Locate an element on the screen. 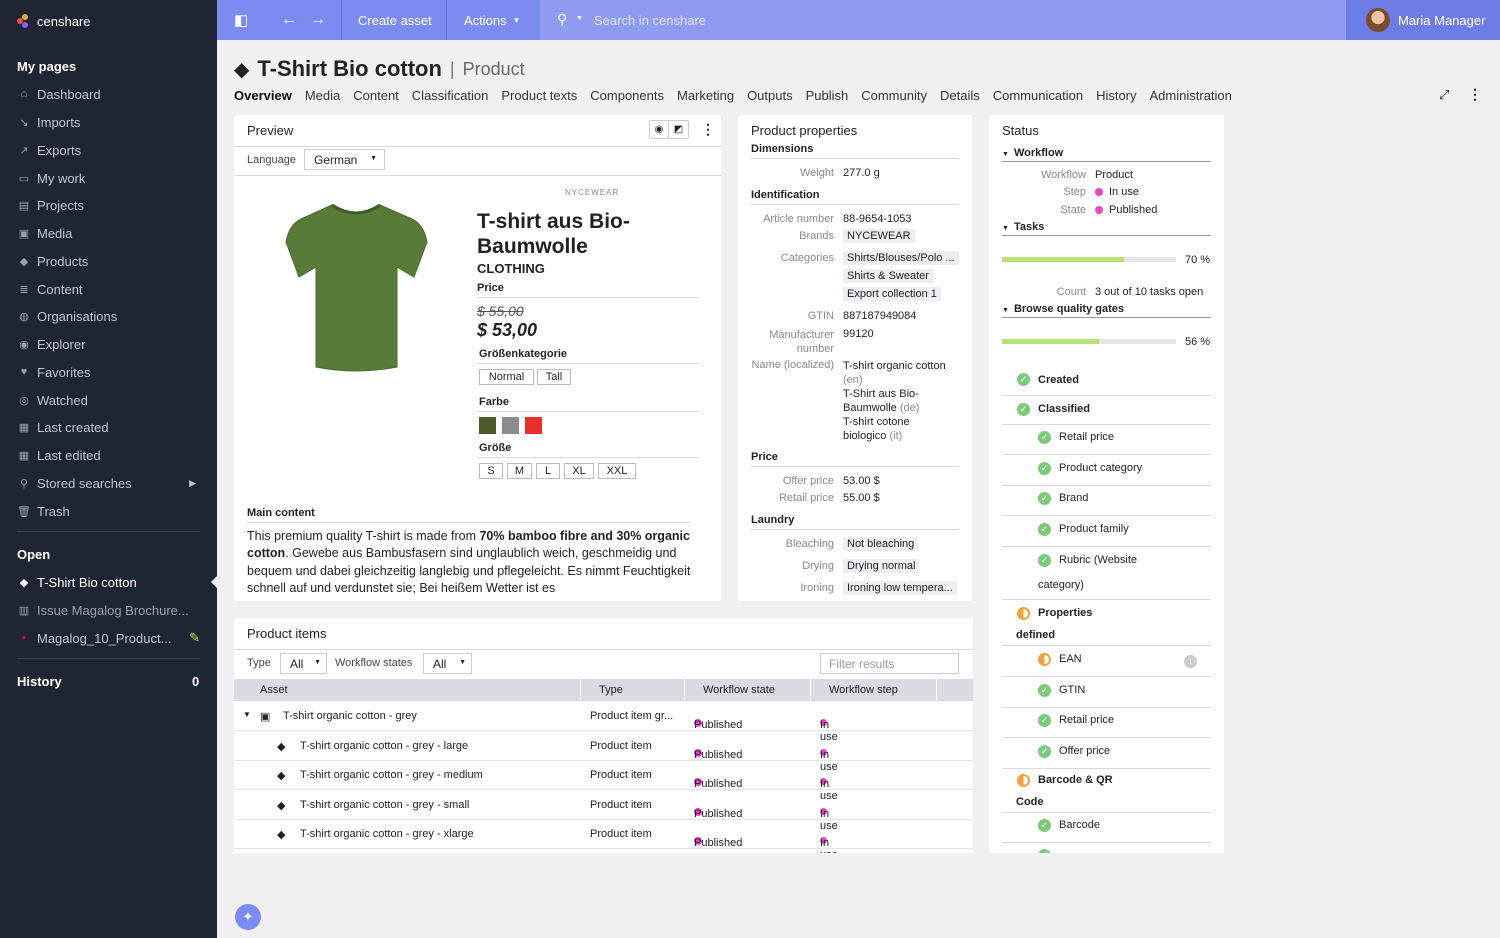  tab-administration: Administration is located at coordinates (1191, 96).